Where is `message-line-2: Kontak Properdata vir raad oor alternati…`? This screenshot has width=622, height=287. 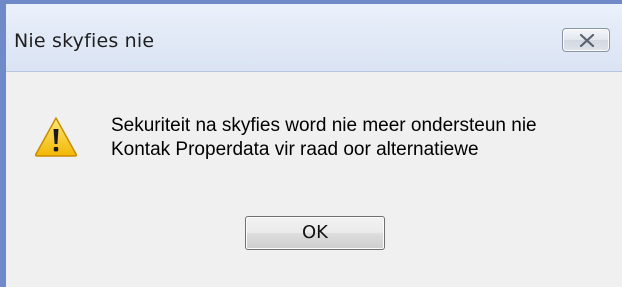
message-line-2: Kontak Properdata vir raad oor alternati… is located at coordinates (295, 149).